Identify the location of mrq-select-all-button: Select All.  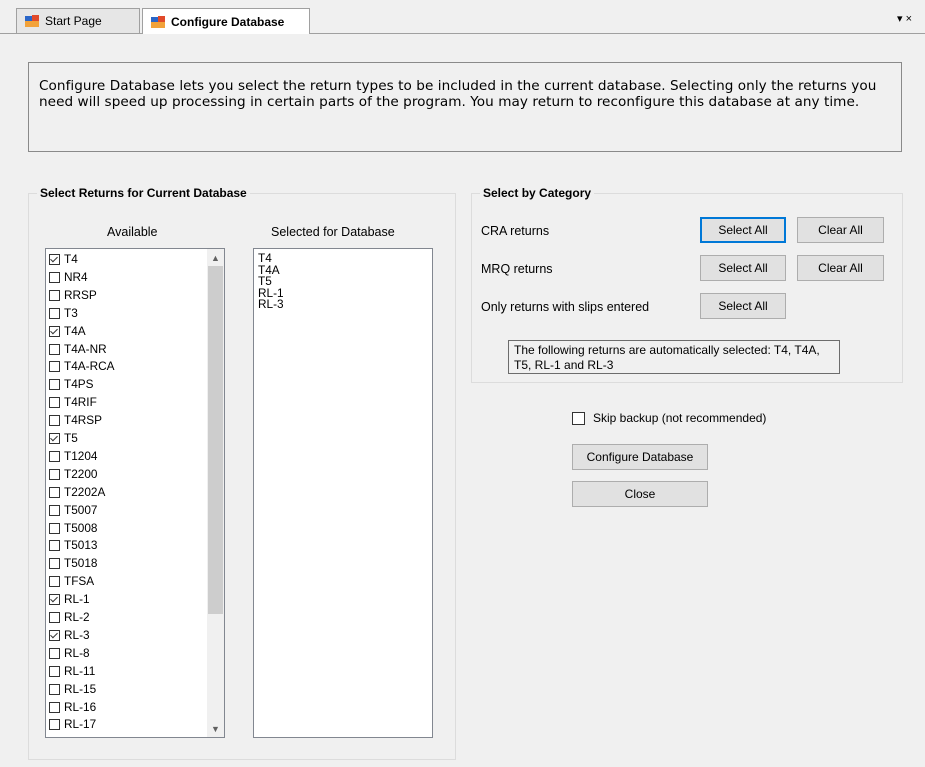
(743, 268).